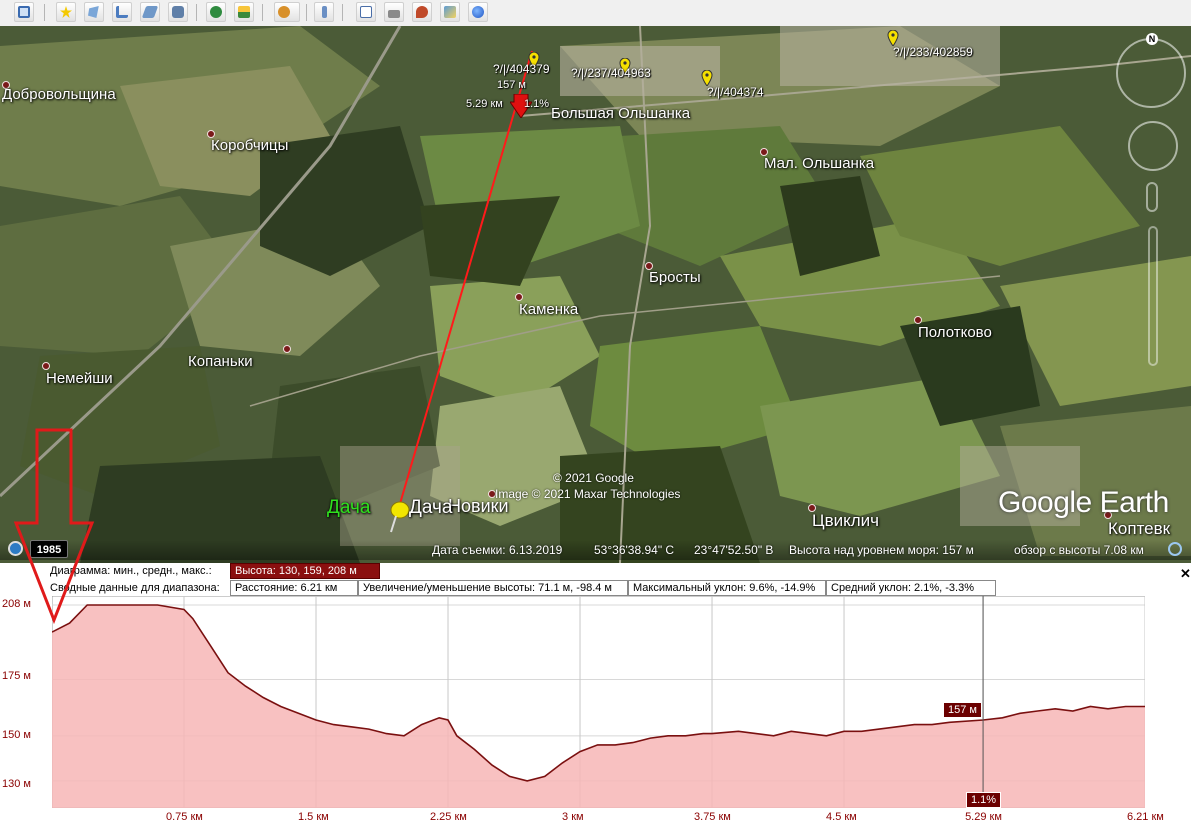 The width and height of the screenshot is (1191, 823). I want to click on y-tick-label: 150 м, so click(16, 735).